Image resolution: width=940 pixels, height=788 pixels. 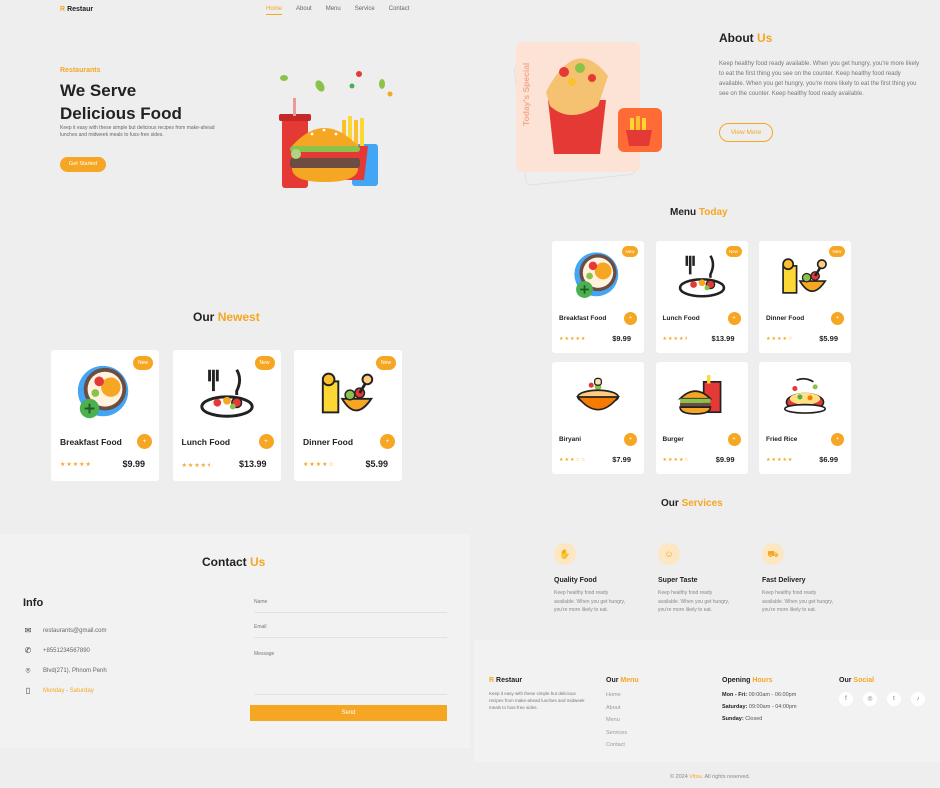 I want to click on footer-hours-title: Opening Hours, so click(x=747, y=680).